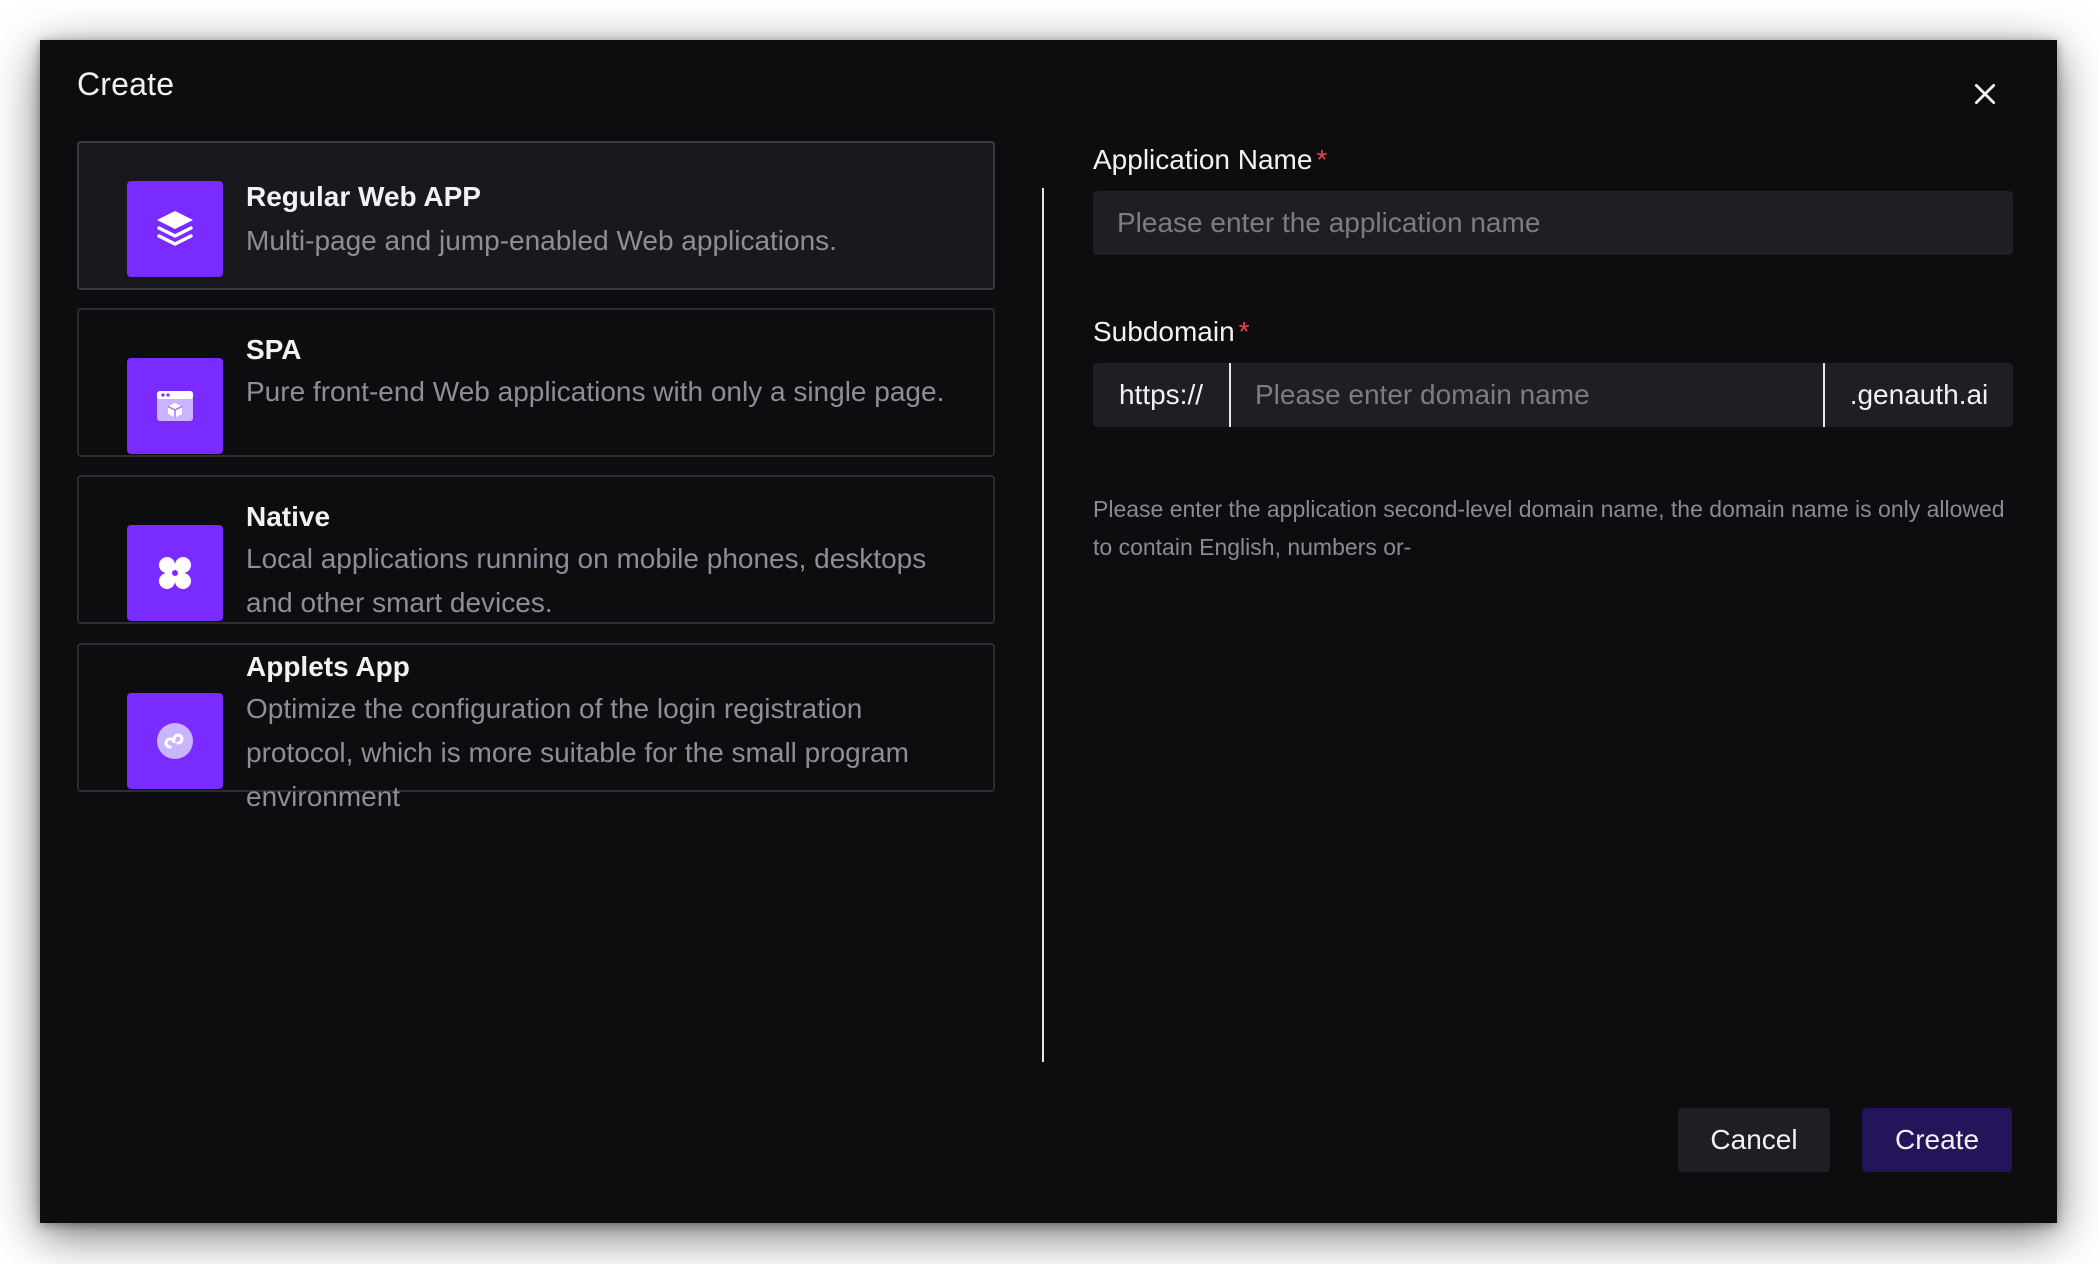  What do you see at coordinates (1043, 625) in the screenshot?
I see `column-divider` at bounding box center [1043, 625].